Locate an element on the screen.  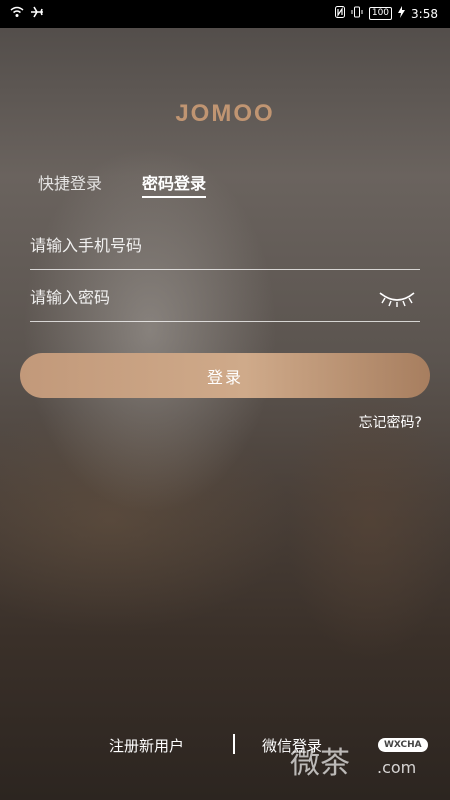
password-input is located at coordinates (195, 297).